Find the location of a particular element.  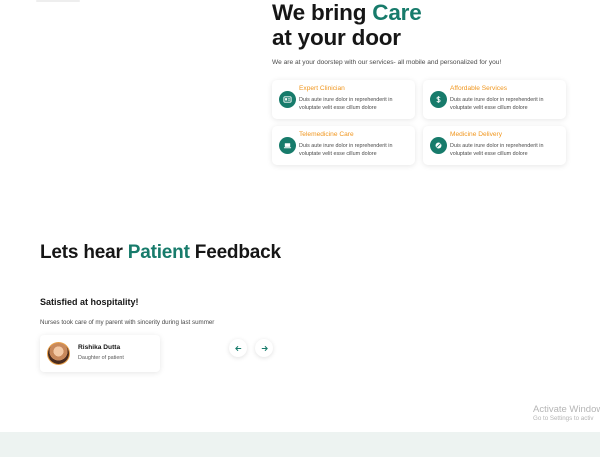

author-role: Daughter of patient is located at coordinates (101, 358).